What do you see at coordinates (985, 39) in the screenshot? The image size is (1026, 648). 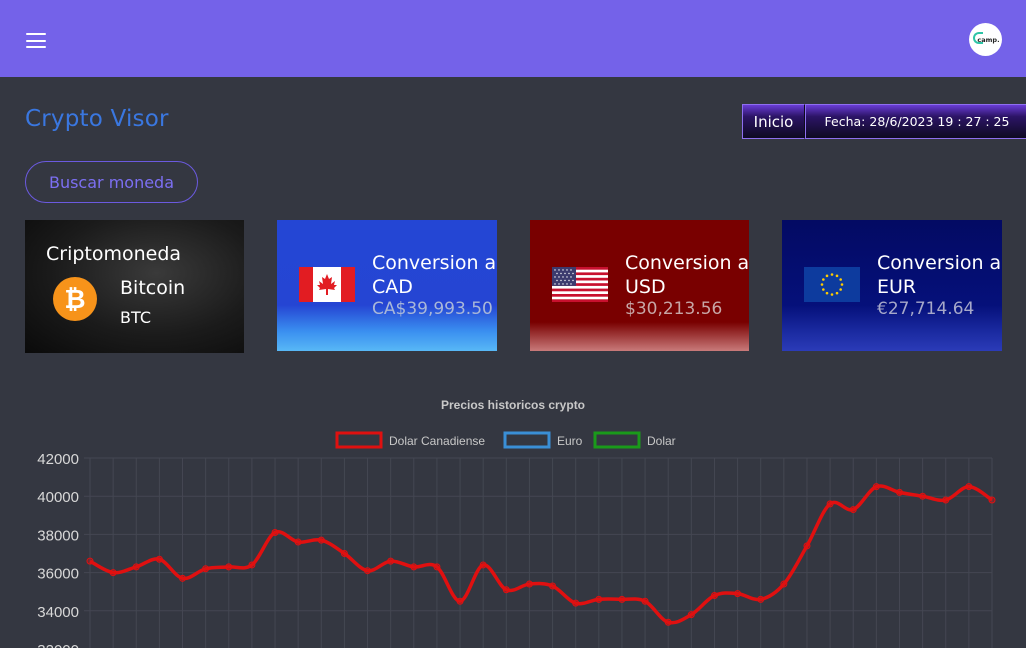 I see `avatar: camp.` at bounding box center [985, 39].